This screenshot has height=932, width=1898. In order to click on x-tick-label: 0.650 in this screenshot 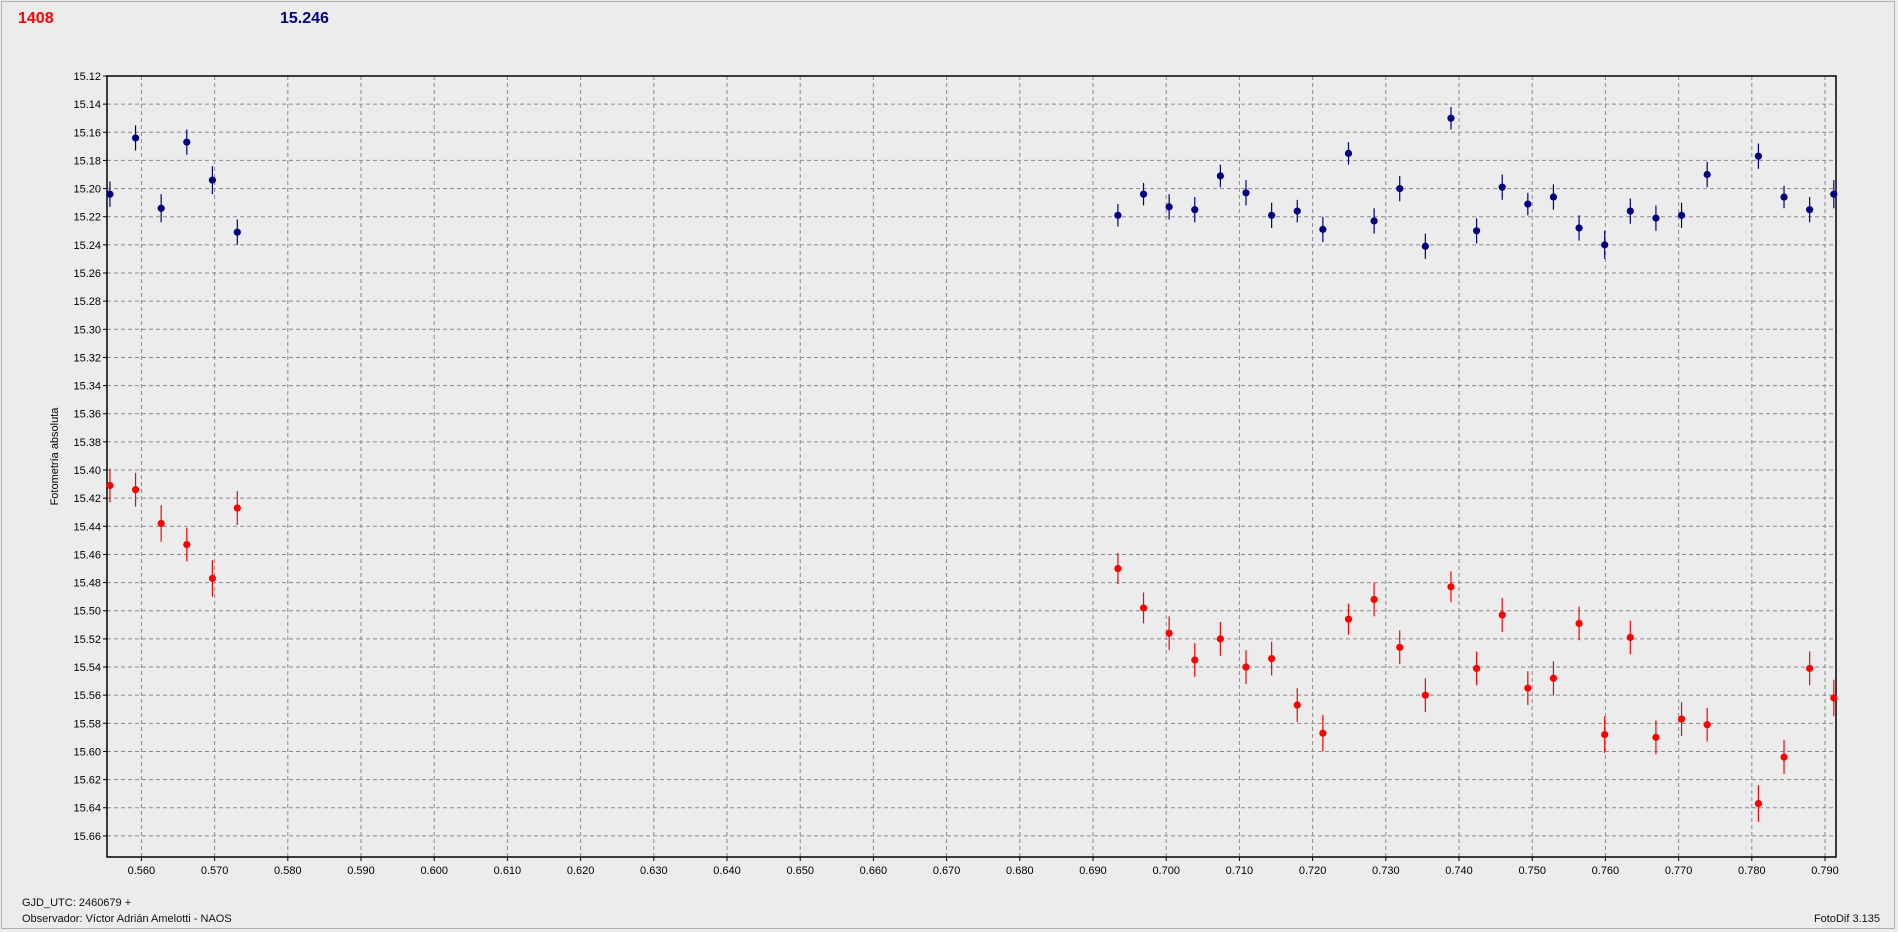, I will do `click(800, 871)`.